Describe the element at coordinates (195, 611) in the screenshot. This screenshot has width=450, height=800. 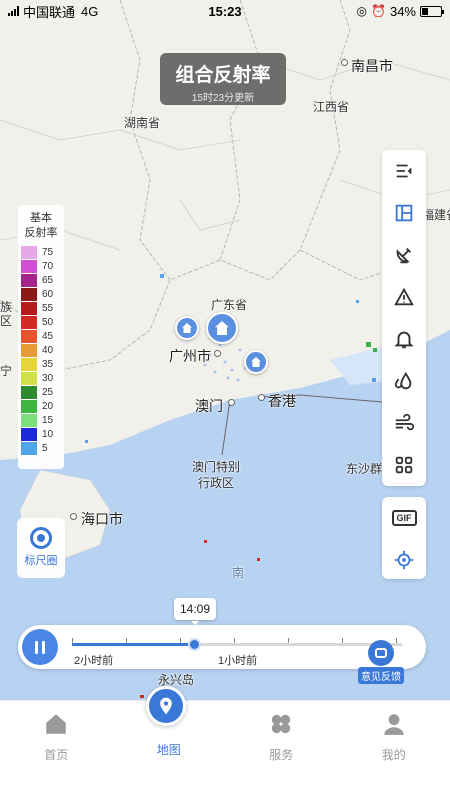
I see `current-time-tooltip: 14:09` at that location.